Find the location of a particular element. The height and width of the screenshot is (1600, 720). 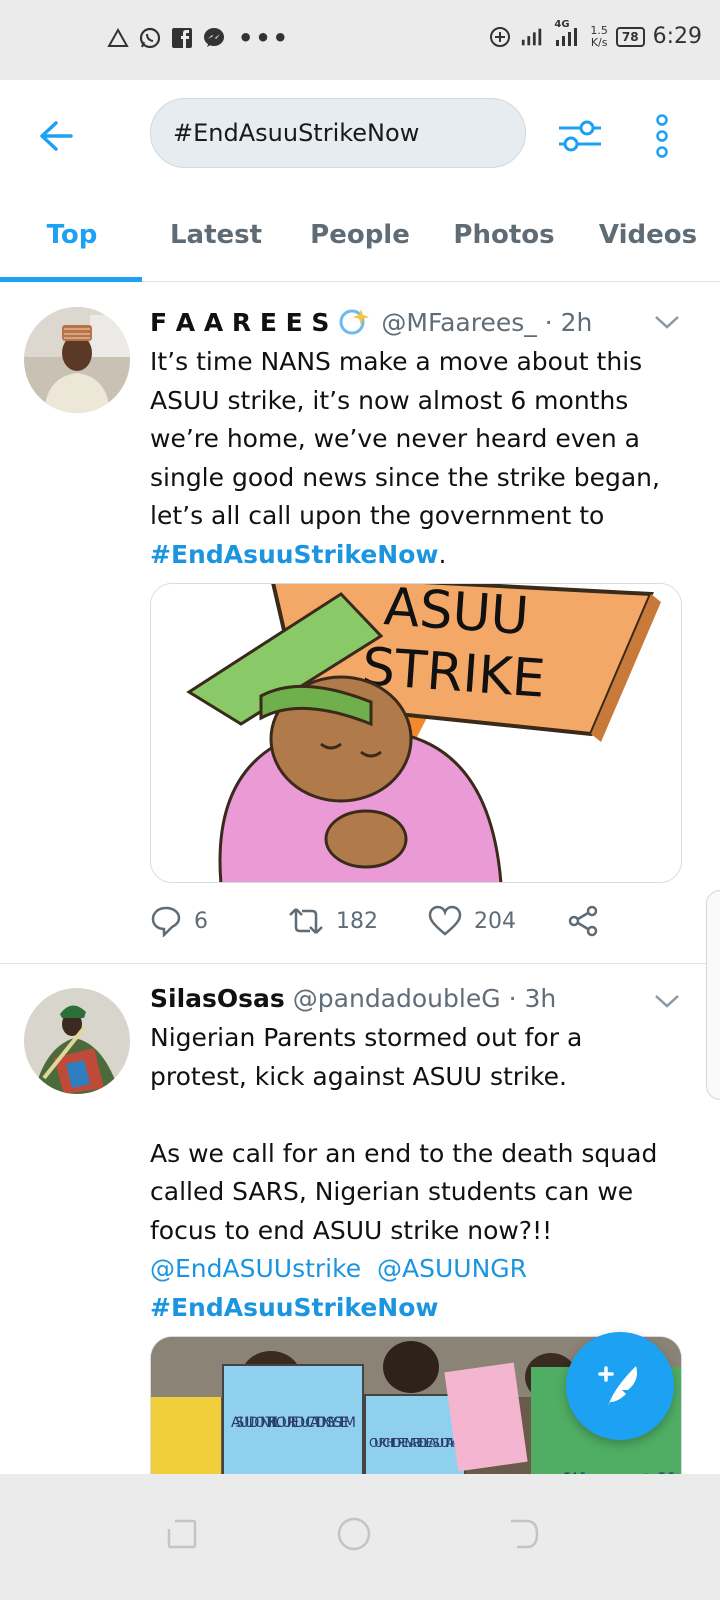

share-icon is located at coordinates (583, 921).